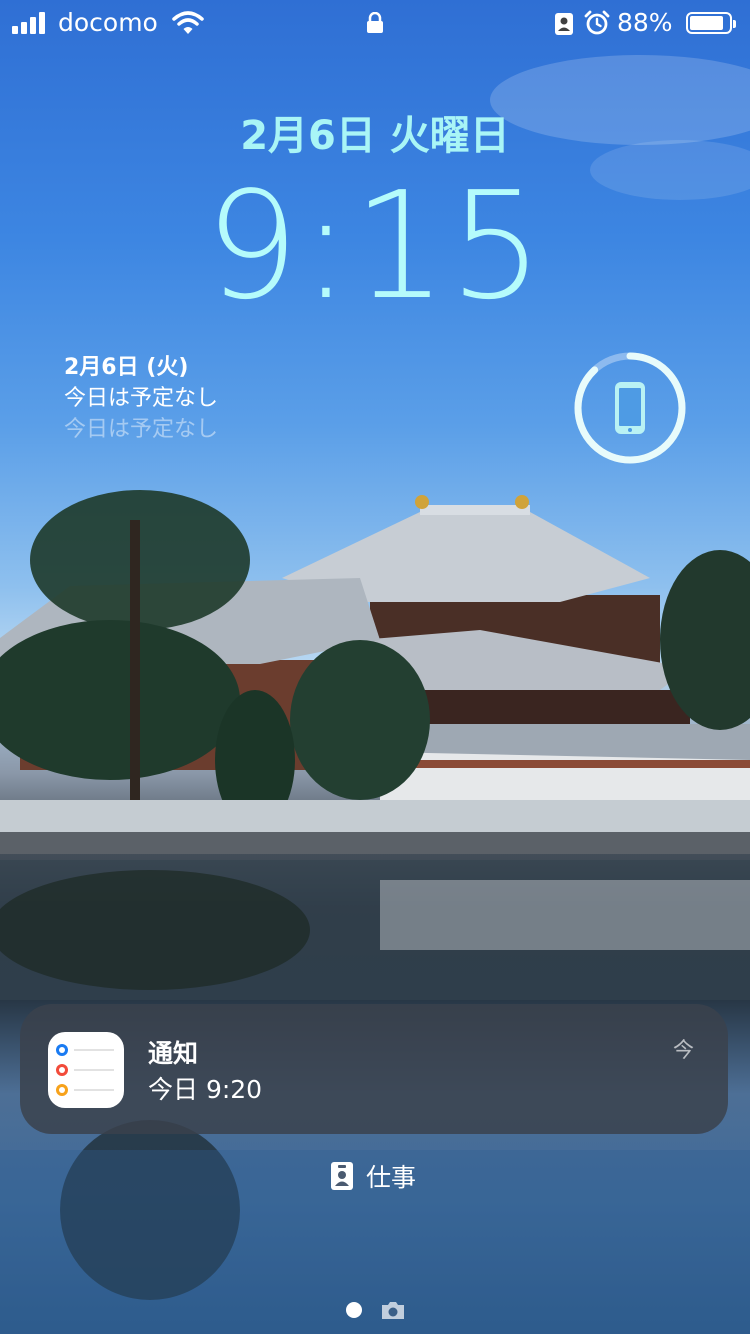  I want to click on iphone-icon, so click(630, 408).